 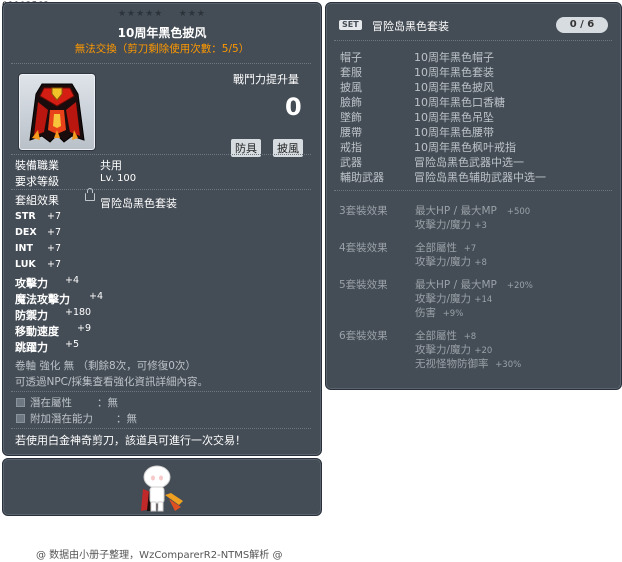 I want to click on effect-text: 最大HP / 最大MP, so click(x=456, y=211).